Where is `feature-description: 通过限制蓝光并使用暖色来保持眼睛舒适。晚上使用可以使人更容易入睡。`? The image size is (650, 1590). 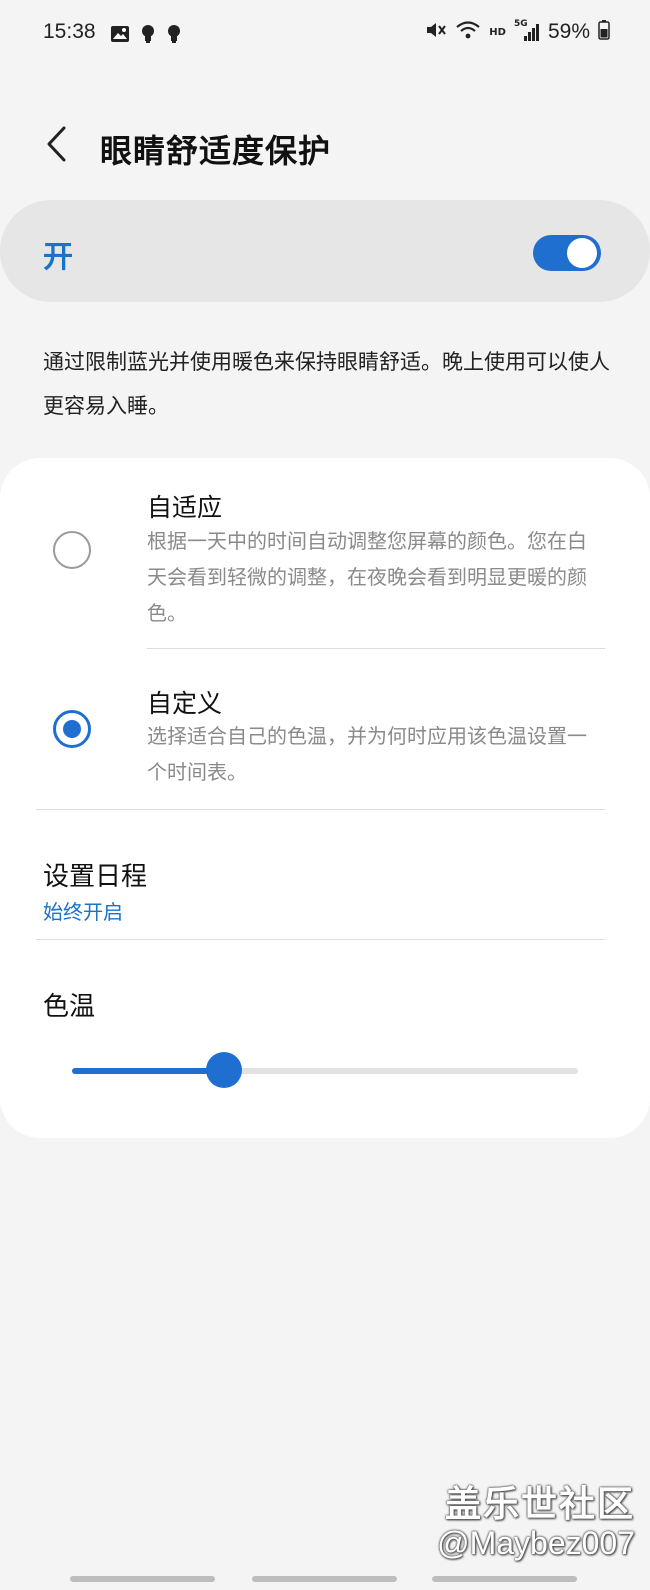 feature-description: 通过限制蓝光并使用暖色来保持眼睛舒适。晚上使用可以使人更容易入睡。 is located at coordinates (326, 384).